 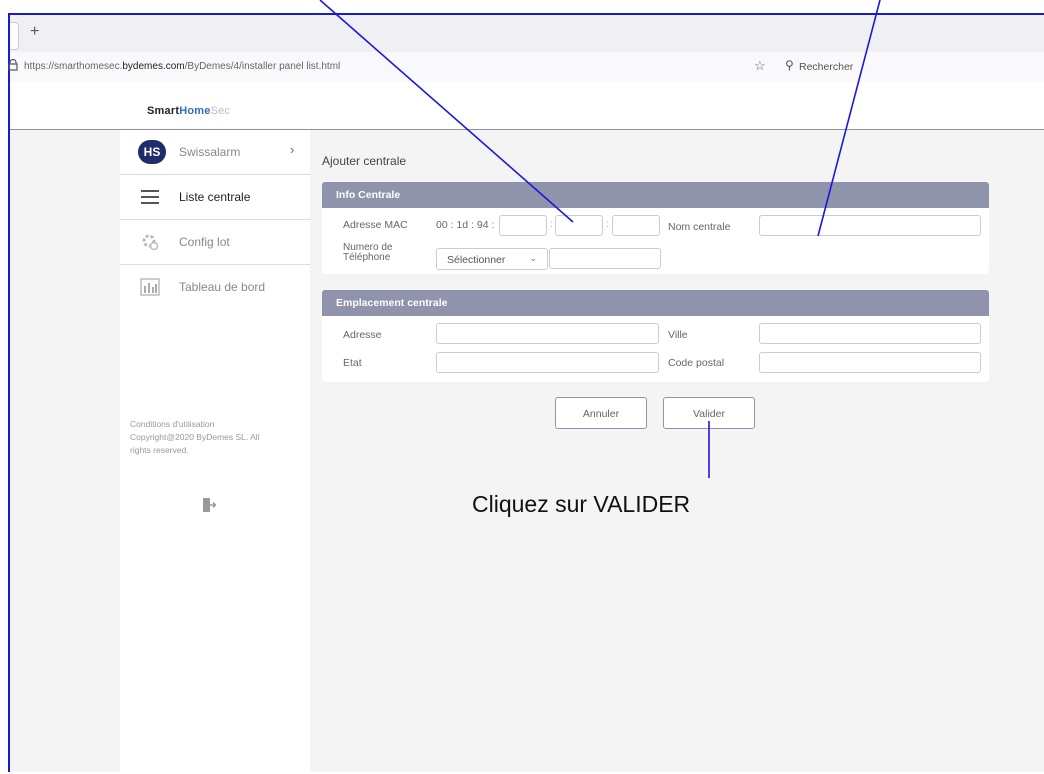 I want to click on annotation-caption: Cliquez sur VALIDER, so click(x=581, y=504).